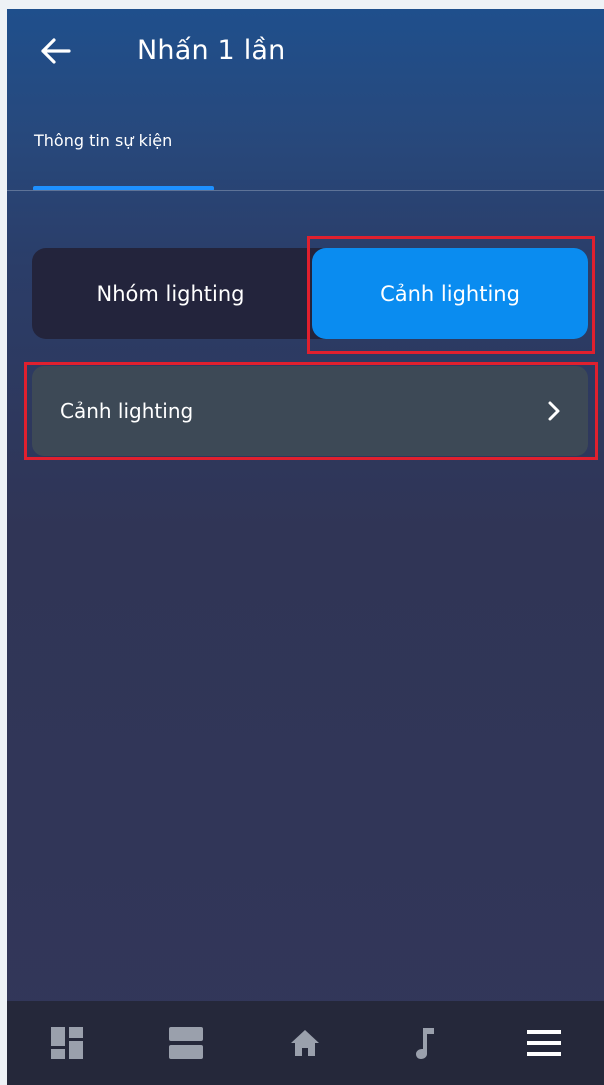  What do you see at coordinates (211, 50) in the screenshot?
I see `page-title: Nhấn 1 lần` at bounding box center [211, 50].